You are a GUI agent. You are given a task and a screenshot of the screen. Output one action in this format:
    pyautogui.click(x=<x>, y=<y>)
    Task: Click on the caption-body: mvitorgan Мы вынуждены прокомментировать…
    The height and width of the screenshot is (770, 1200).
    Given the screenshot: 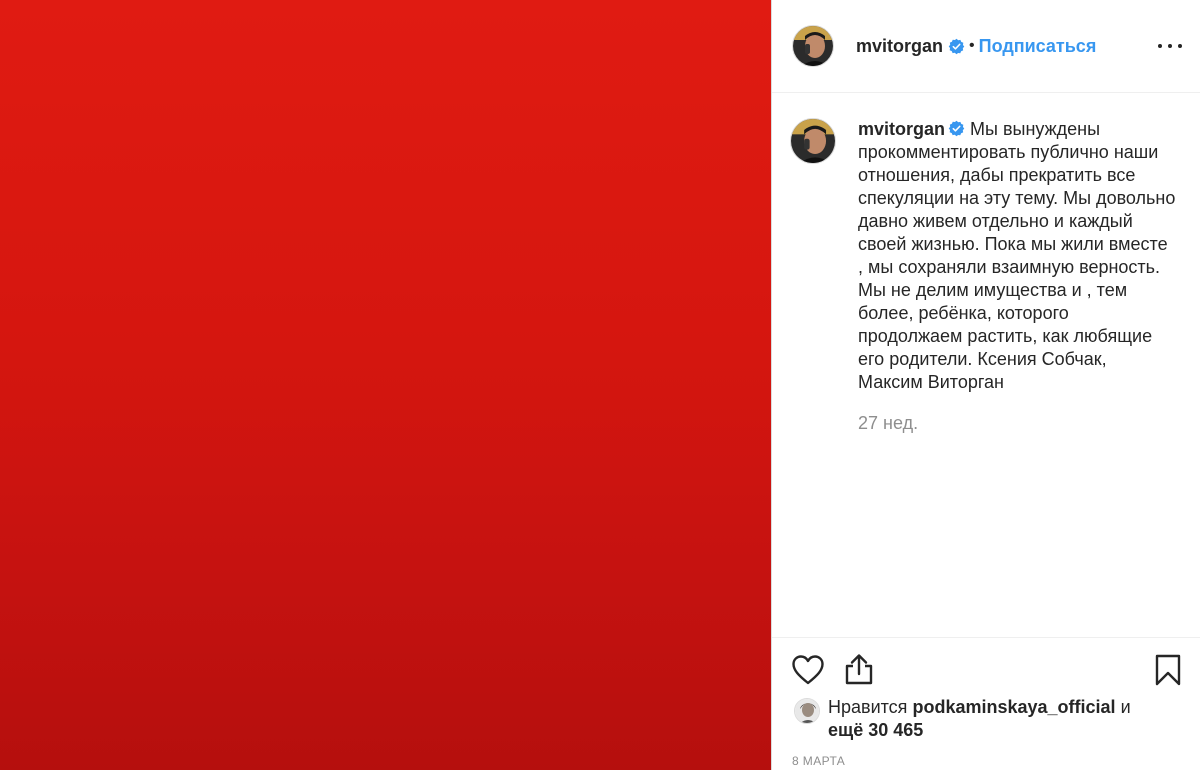 What is the action you would take?
    pyautogui.click(x=1017, y=256)
    